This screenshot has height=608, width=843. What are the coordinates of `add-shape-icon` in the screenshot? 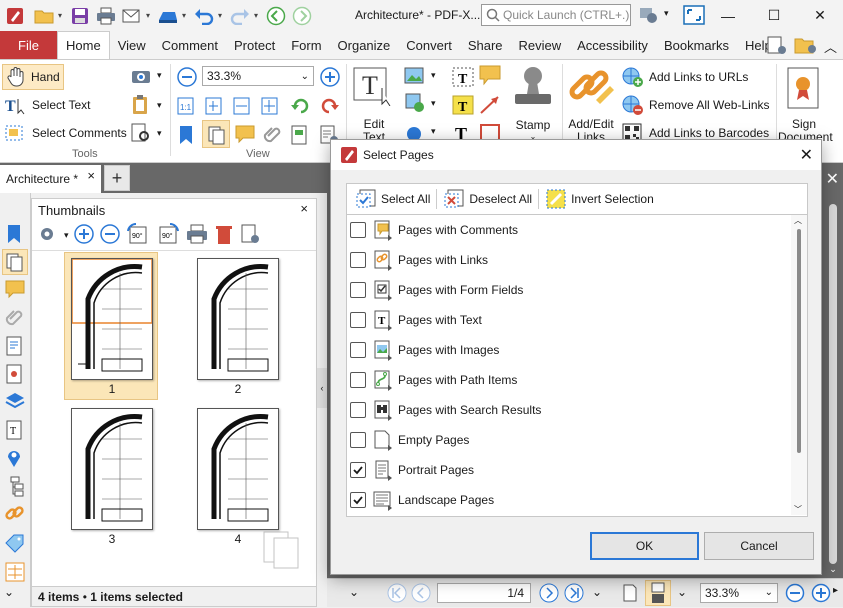 It's located at (414, 102).